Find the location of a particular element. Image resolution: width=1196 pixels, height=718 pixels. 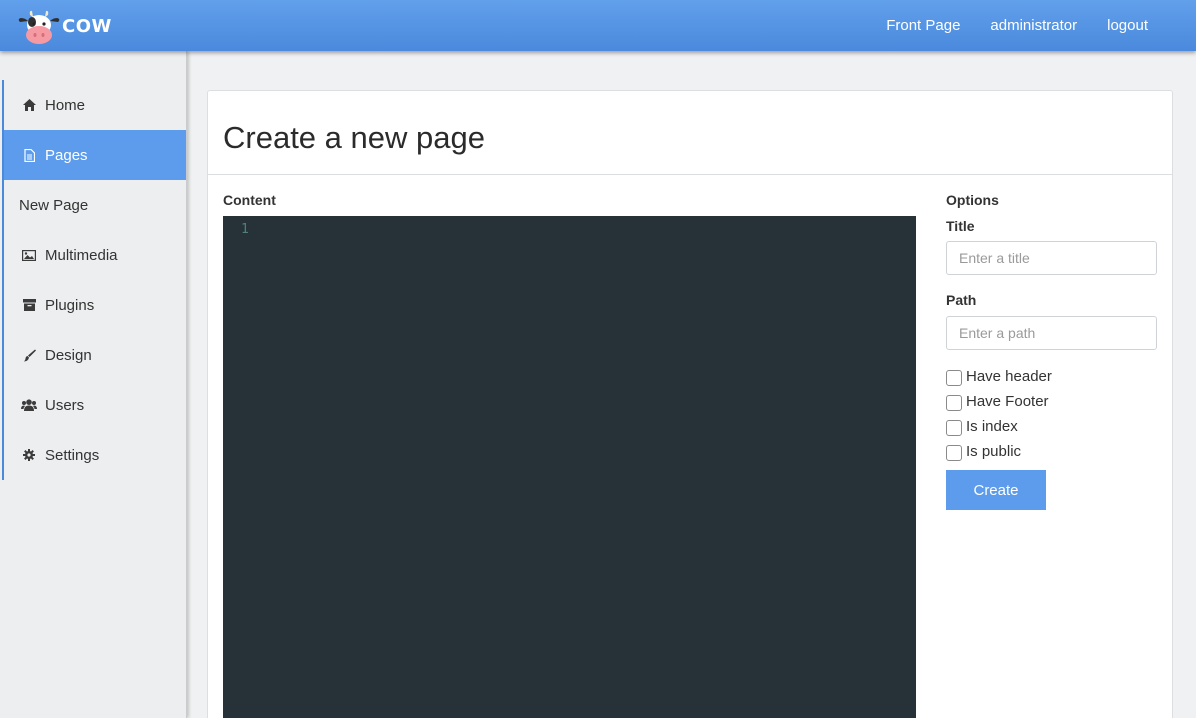

sidebar-item-settings: Settings is located at coordinates (95, 455).